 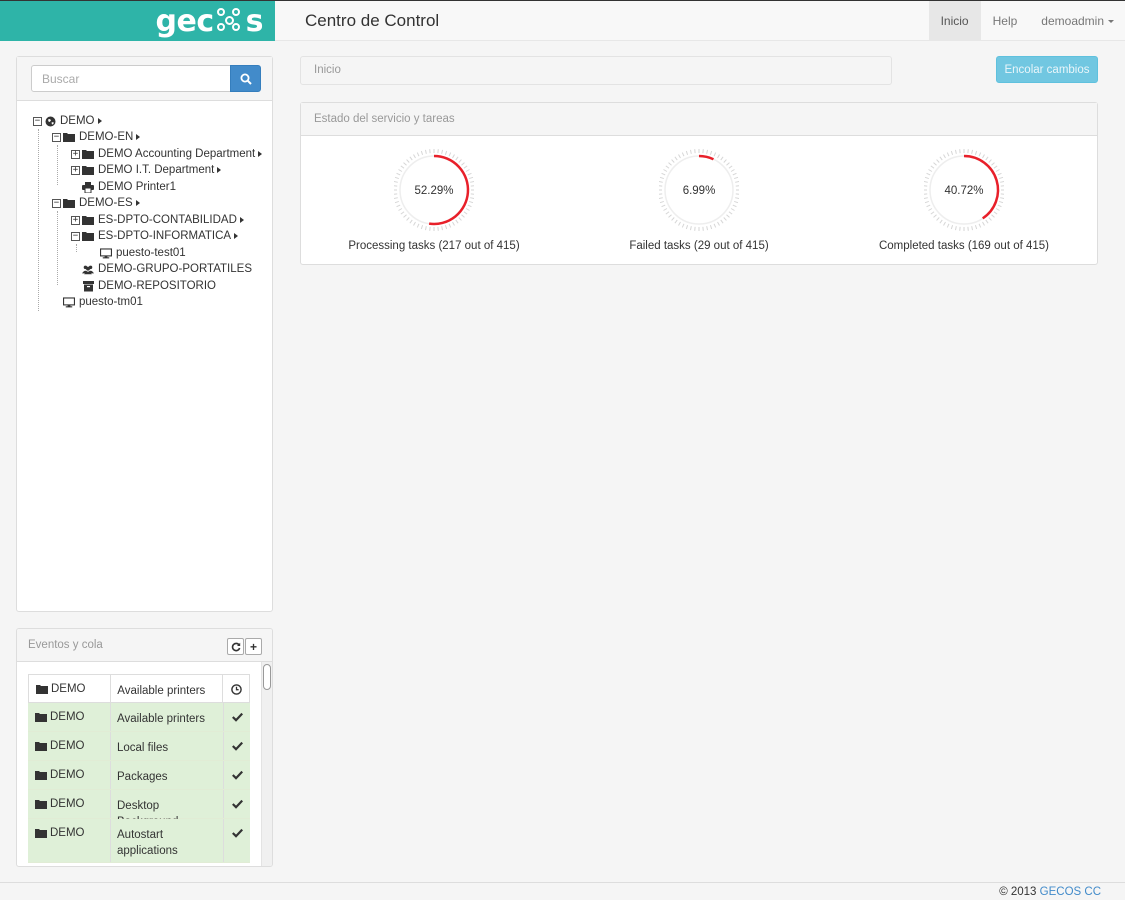 I want to click on gauge-value: 52.29%, so click(x=434, y=191).